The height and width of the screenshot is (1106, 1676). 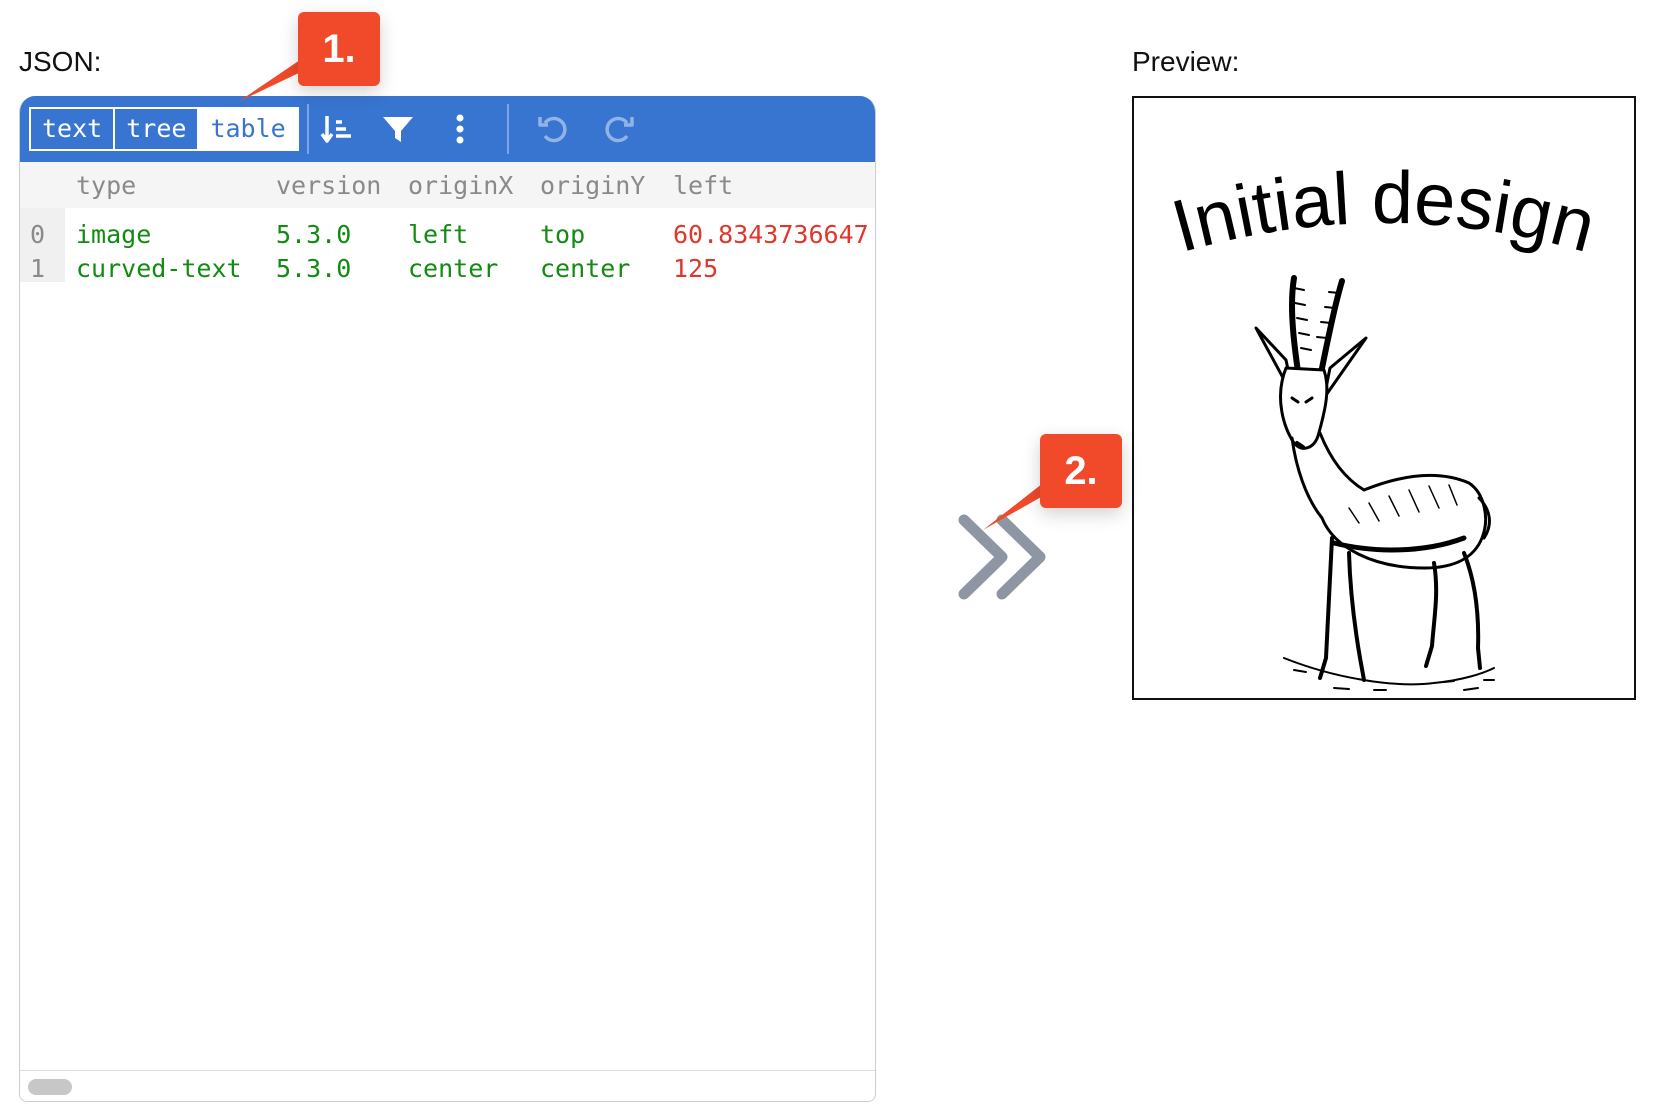 What do you see at coordinates (38, 234) in the screenshot?
I see `row-index: 0` at bounding box center [38, 234].